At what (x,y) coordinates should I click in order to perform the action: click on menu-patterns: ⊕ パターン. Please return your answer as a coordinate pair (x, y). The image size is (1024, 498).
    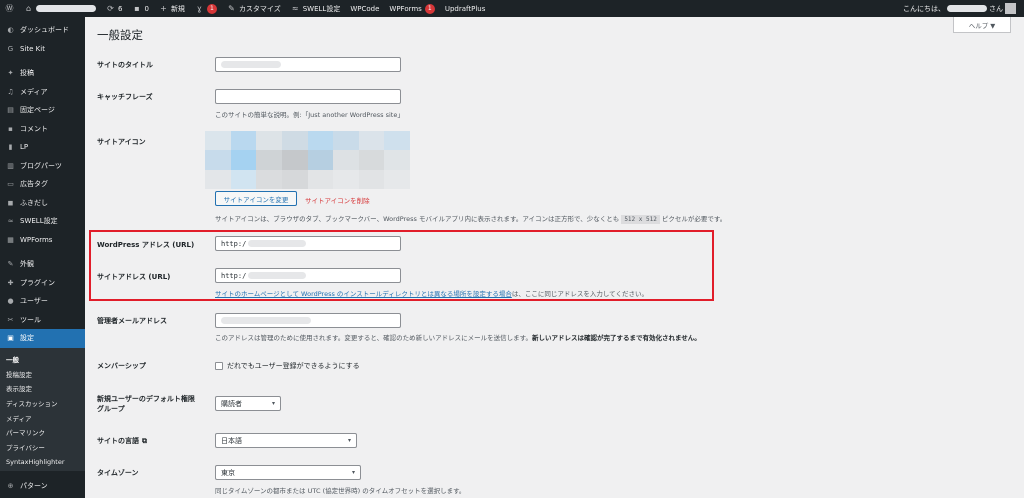
    Looking at the image, I should click on (42, 486).